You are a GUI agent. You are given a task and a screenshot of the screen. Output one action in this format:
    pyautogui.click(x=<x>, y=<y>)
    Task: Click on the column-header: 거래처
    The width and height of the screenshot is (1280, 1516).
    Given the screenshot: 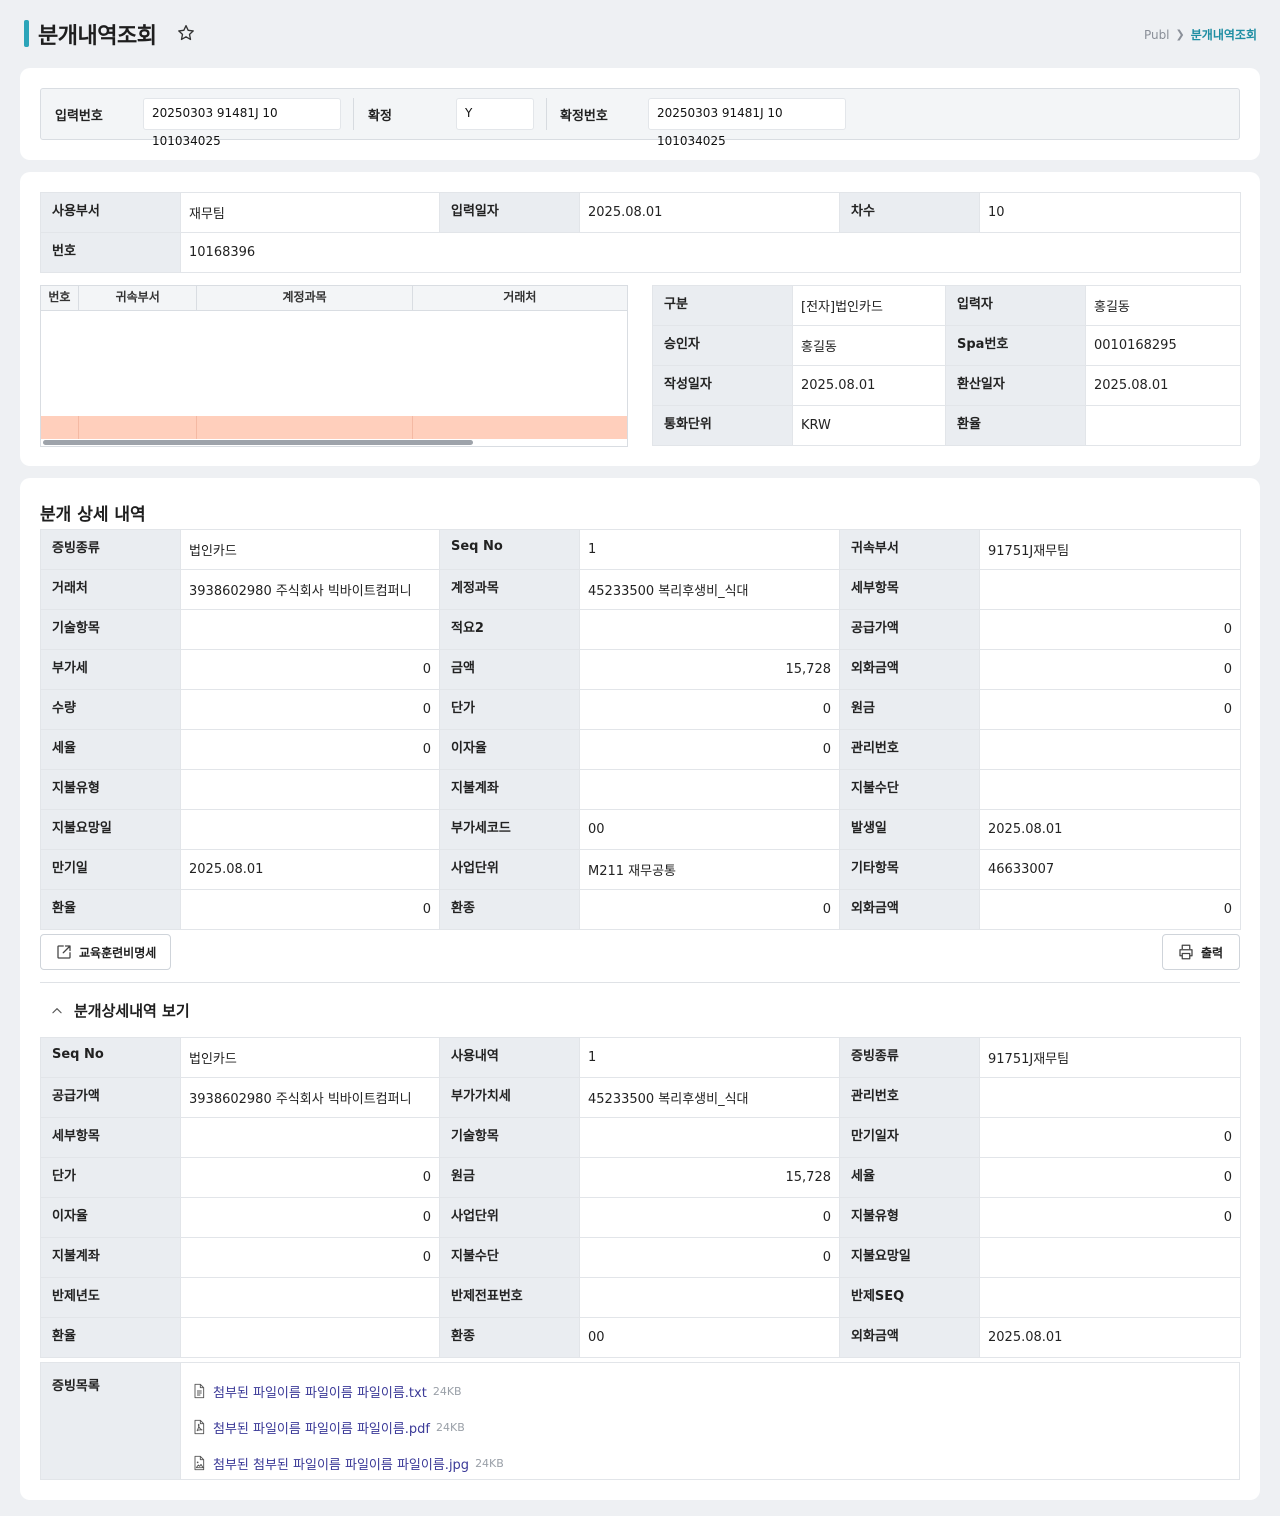 What is the action you would take?
    pyautogui.click(x=520, y=298)
    